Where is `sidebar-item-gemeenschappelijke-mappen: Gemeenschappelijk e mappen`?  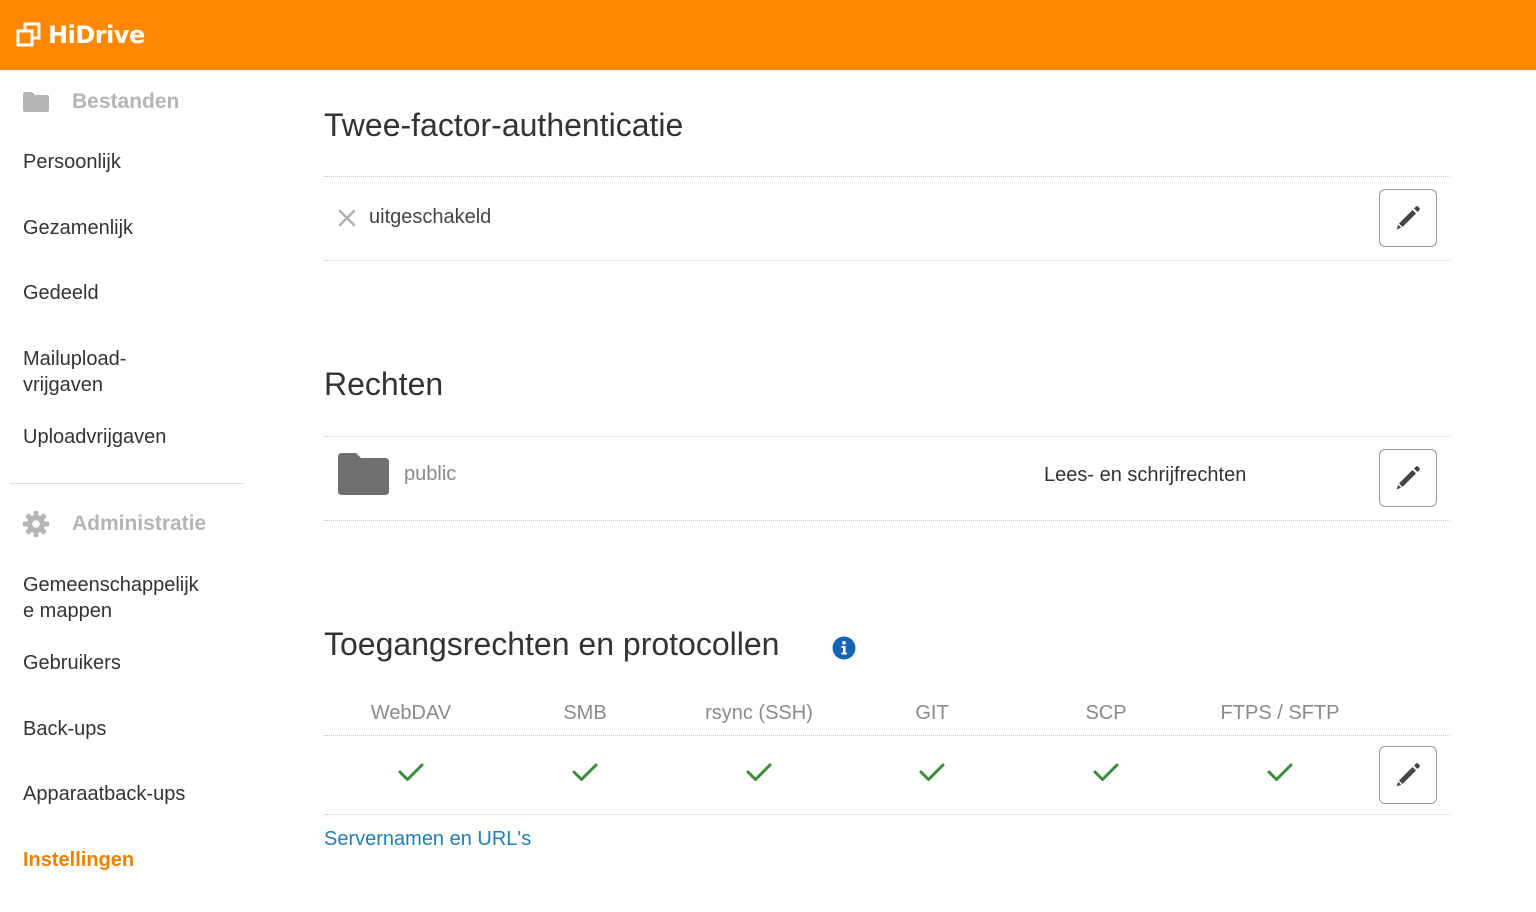 sidebar-item-gemeenschappelijke-mappen: Gemeenschappelijk e mappen is located at coordinates (133, 598).